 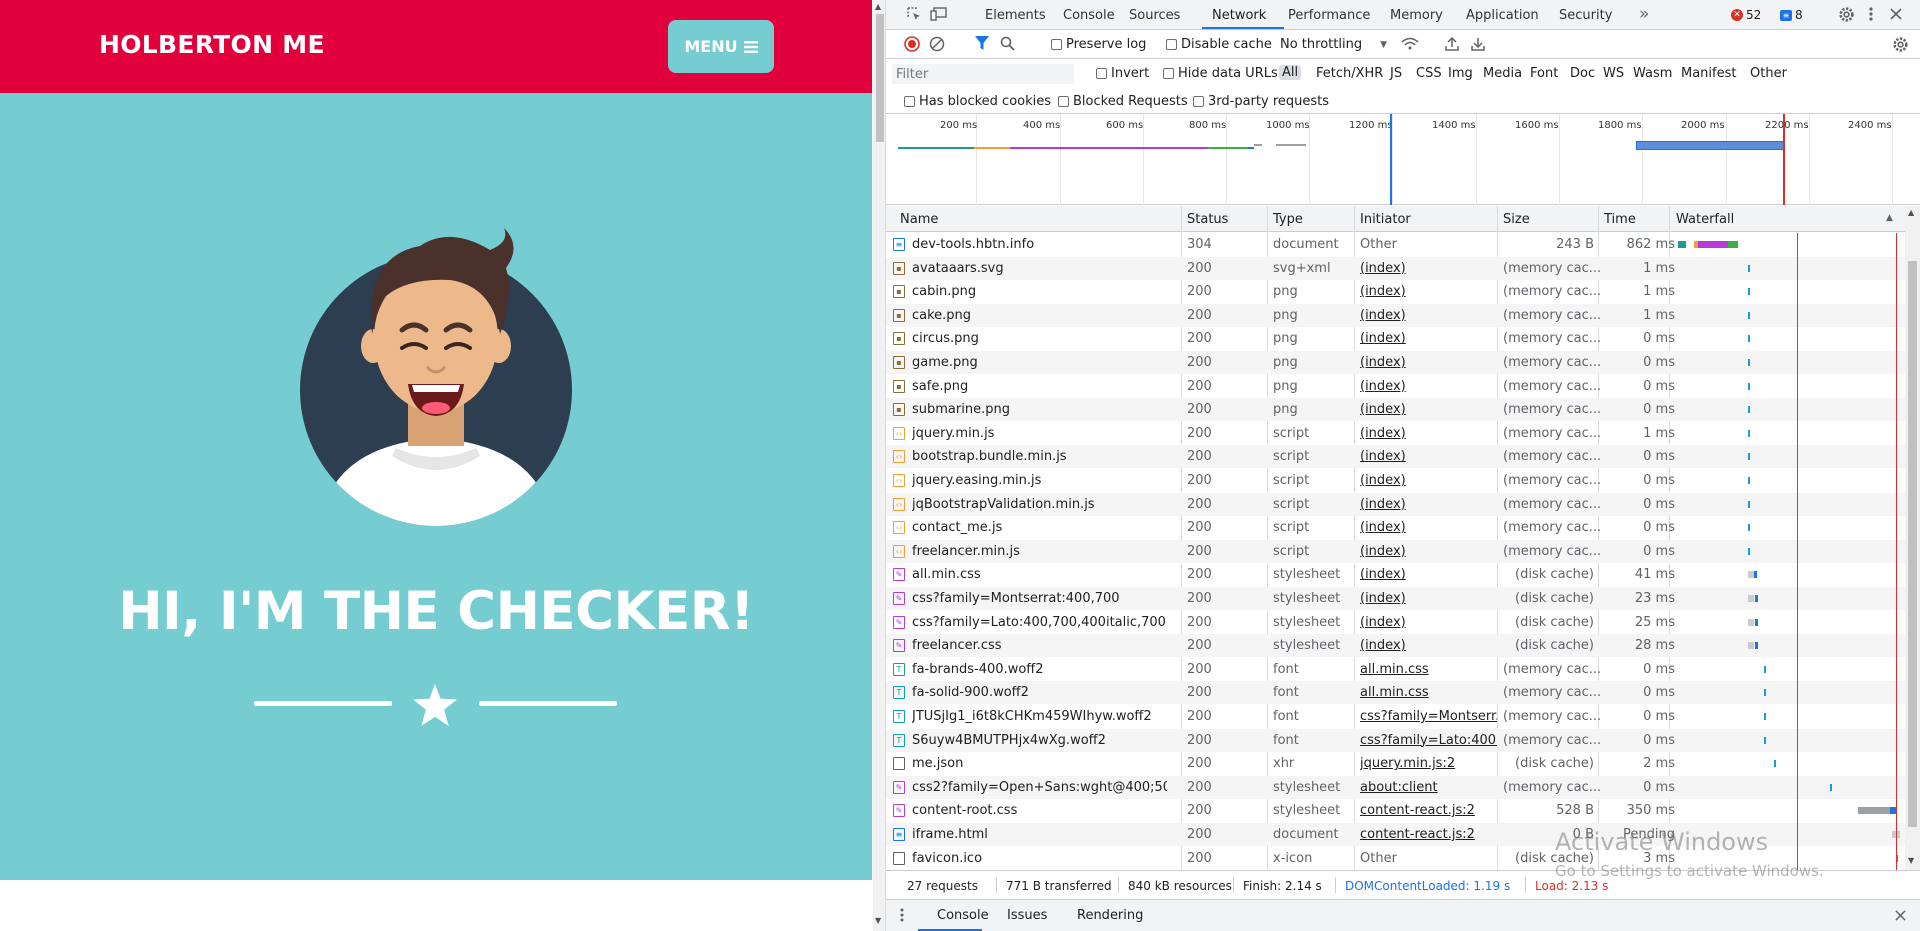 What do you see at coordinates (1429, 73) in the screenshot?
I see `filter-type-css: CSS` at bounding box center [1429, 73].